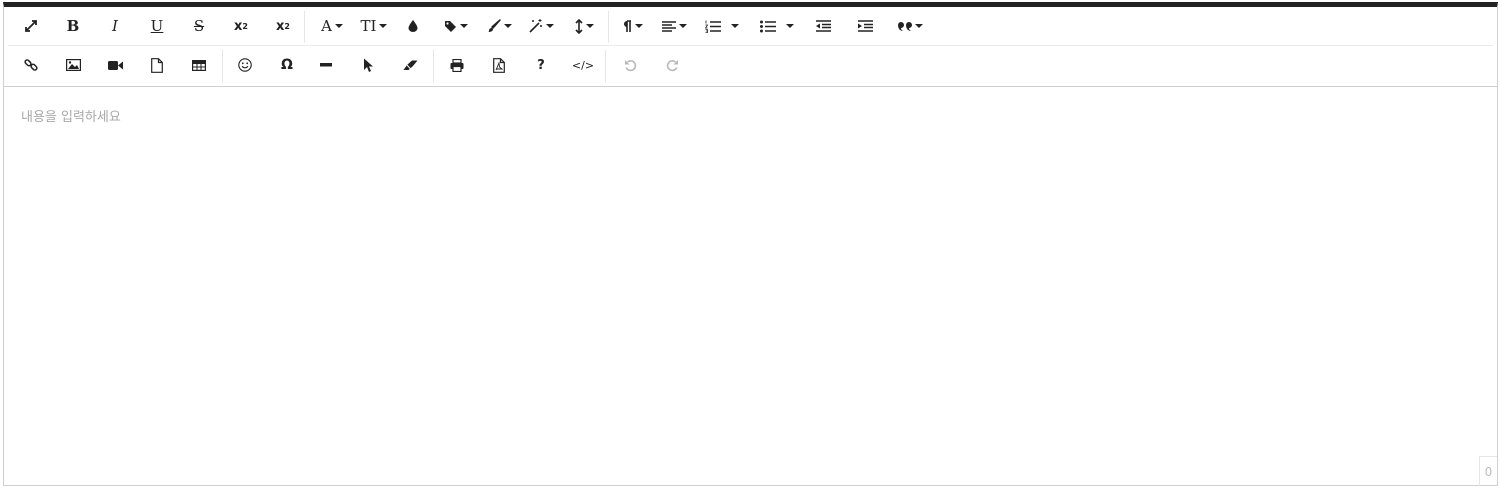 The height and width of the screenshot is (489, 1500). Describe the element at coordinates (1488, 471) in the screenshot. I see `character-counter: 0` at that location.